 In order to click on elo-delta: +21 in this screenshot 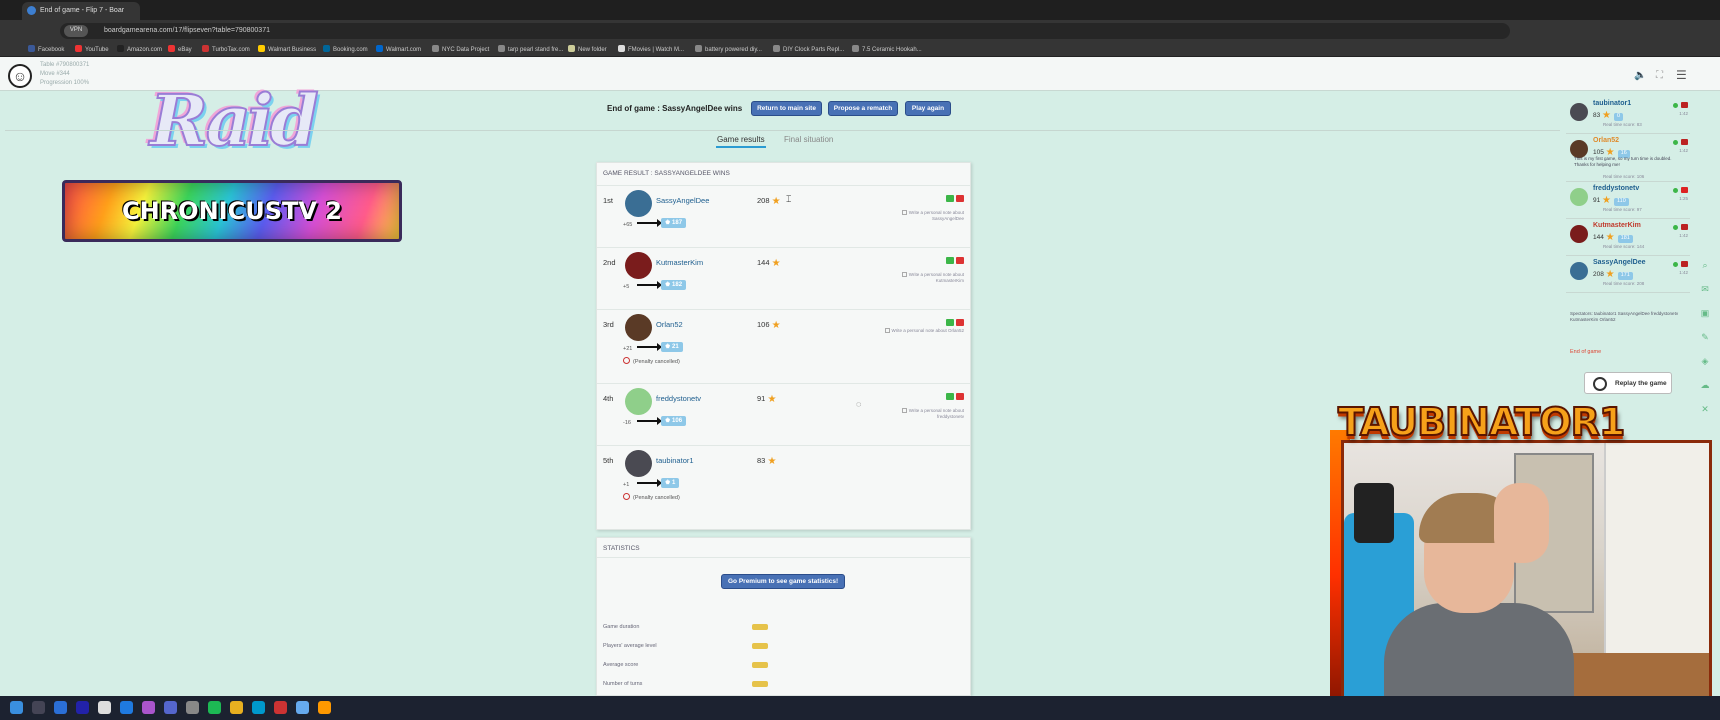, I will do `click(628, 349)`.